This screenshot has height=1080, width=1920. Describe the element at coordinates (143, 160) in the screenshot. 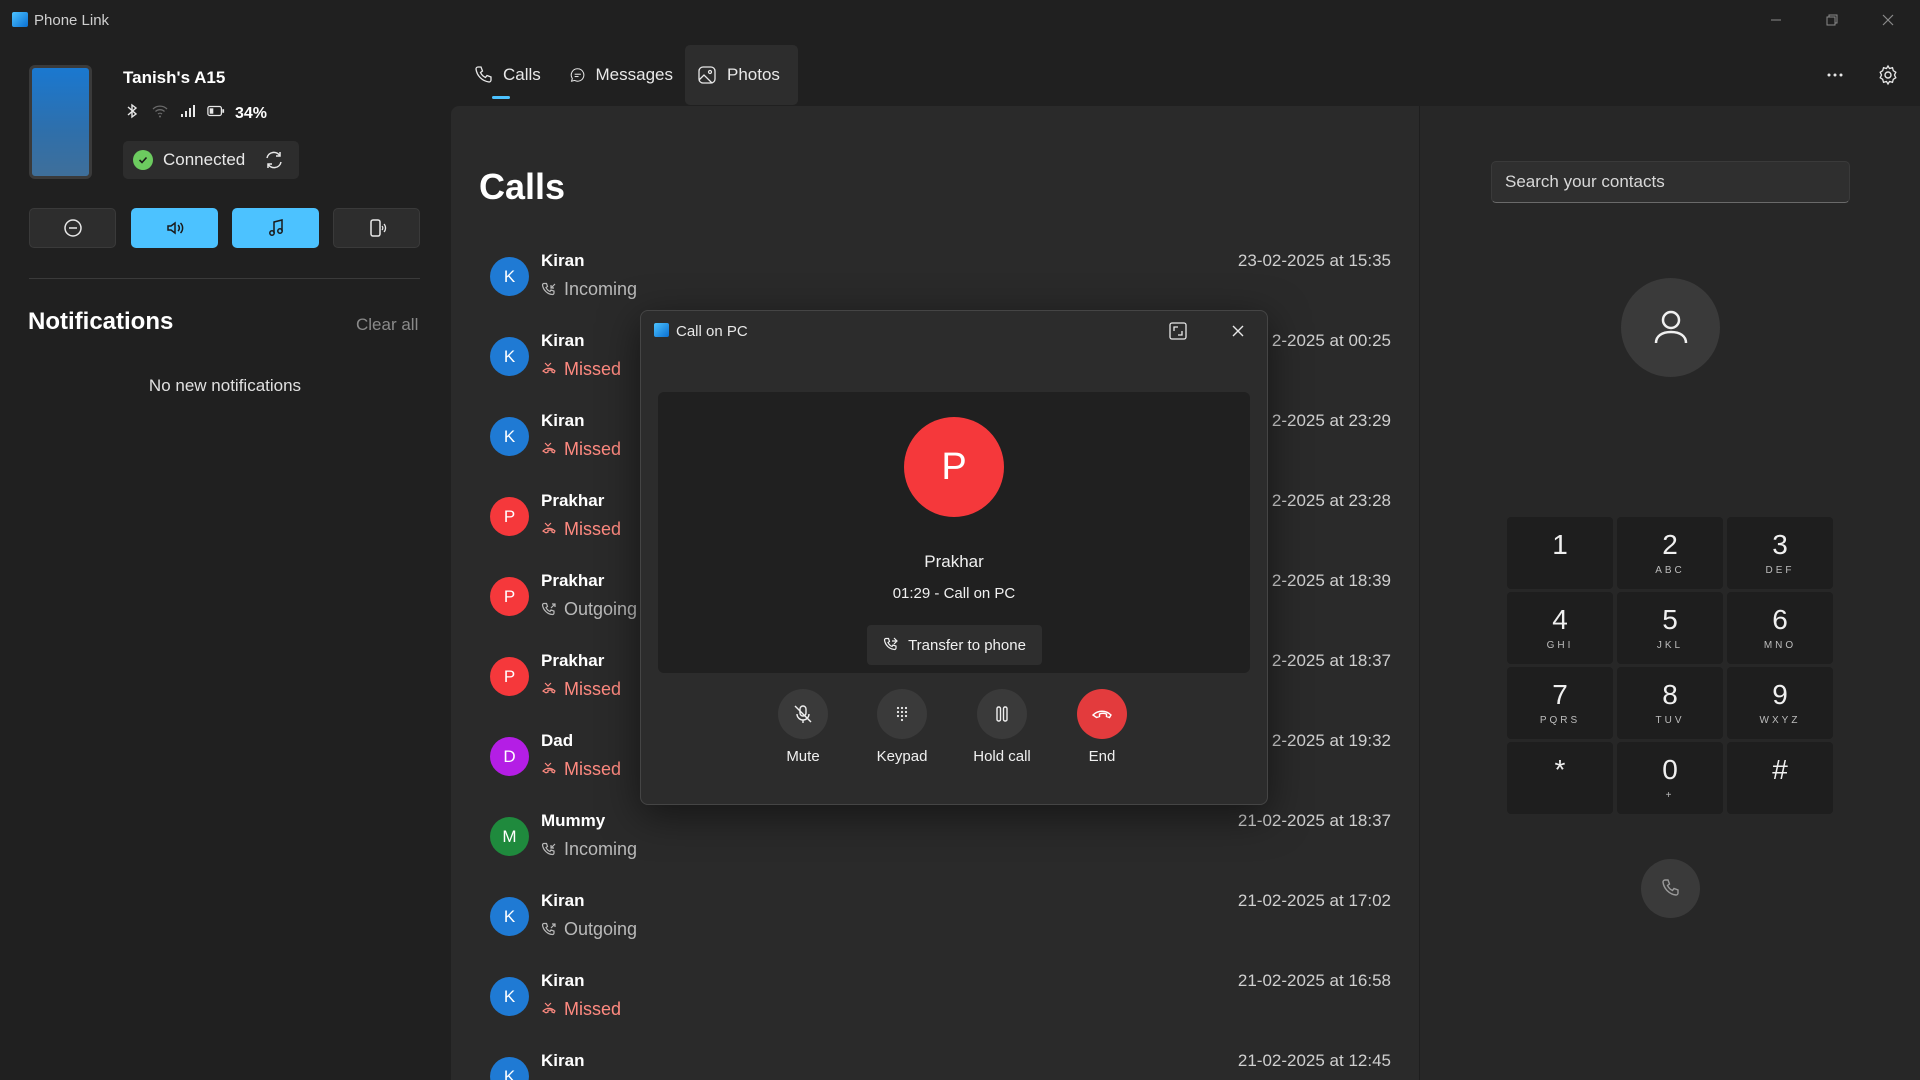

I see `check-icon` at that location.